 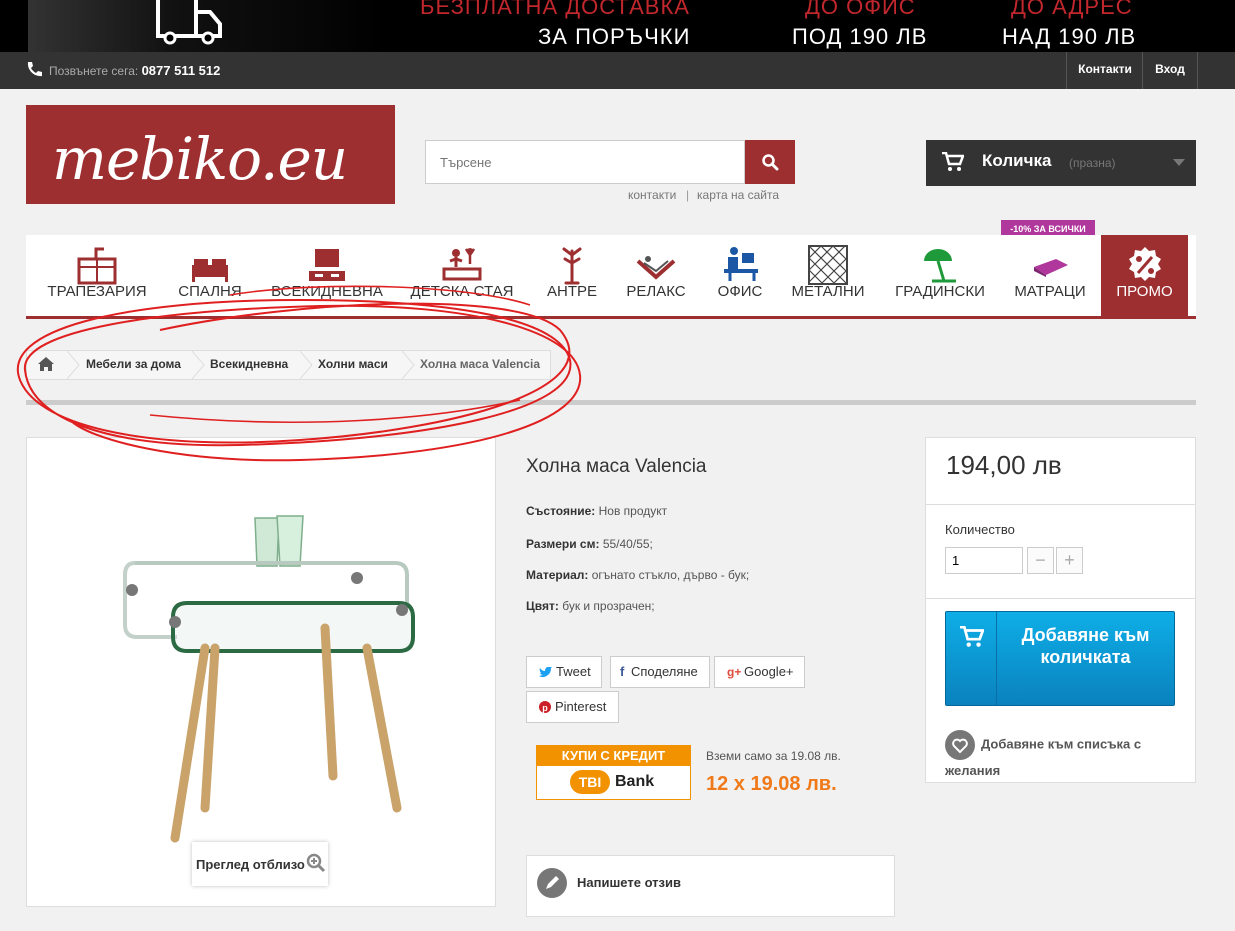 What do you see at coordinates (585, 162) in the screenshot?
I see `search-input` at bounding box center [585, 162].